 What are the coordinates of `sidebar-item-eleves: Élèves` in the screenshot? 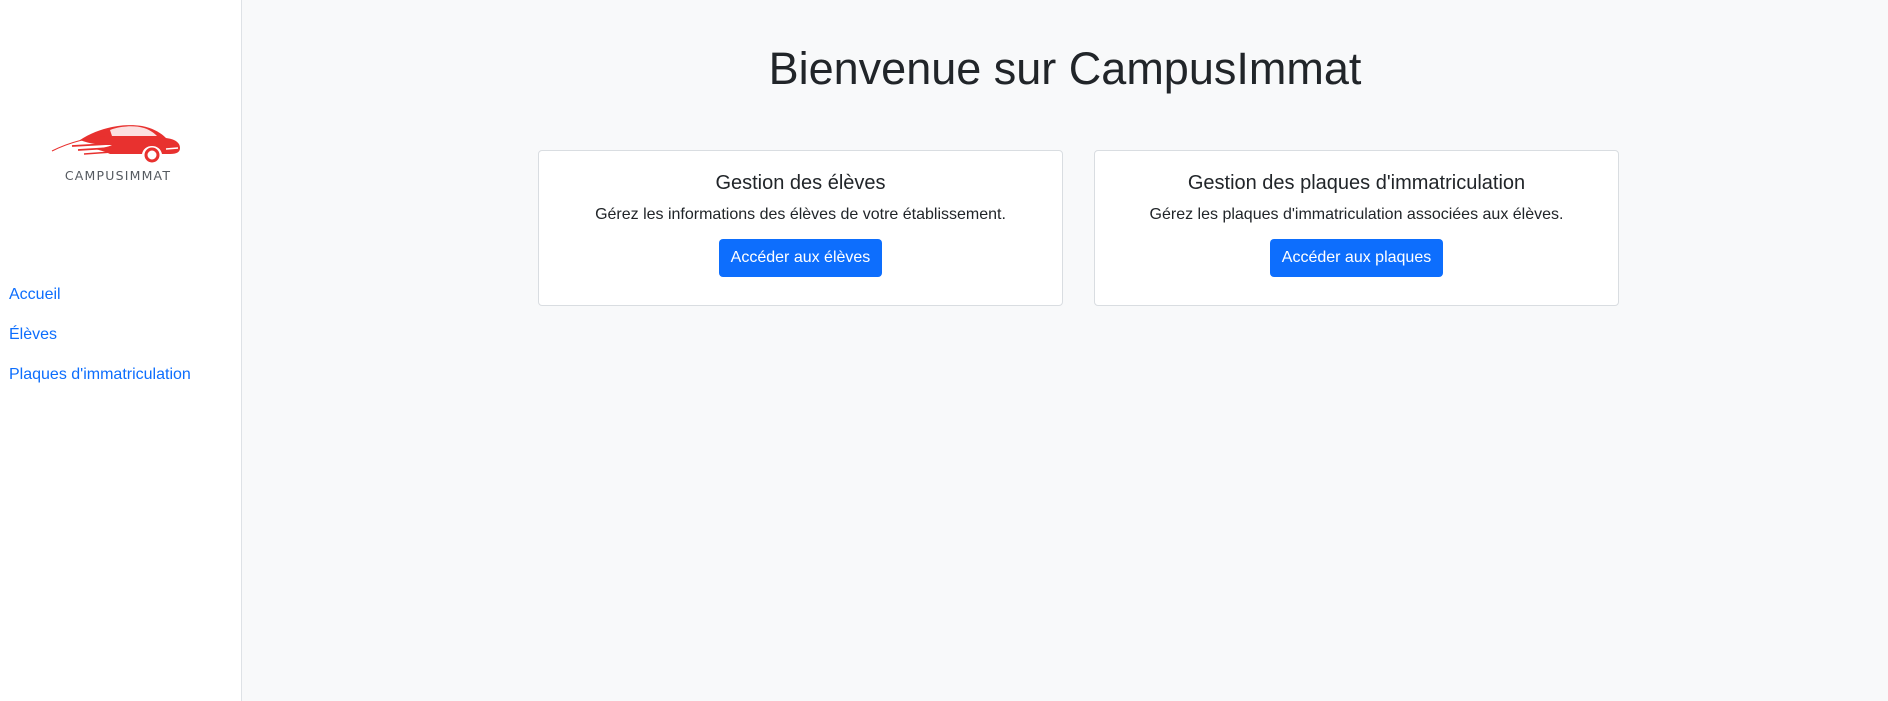 It's located at (100, 343).